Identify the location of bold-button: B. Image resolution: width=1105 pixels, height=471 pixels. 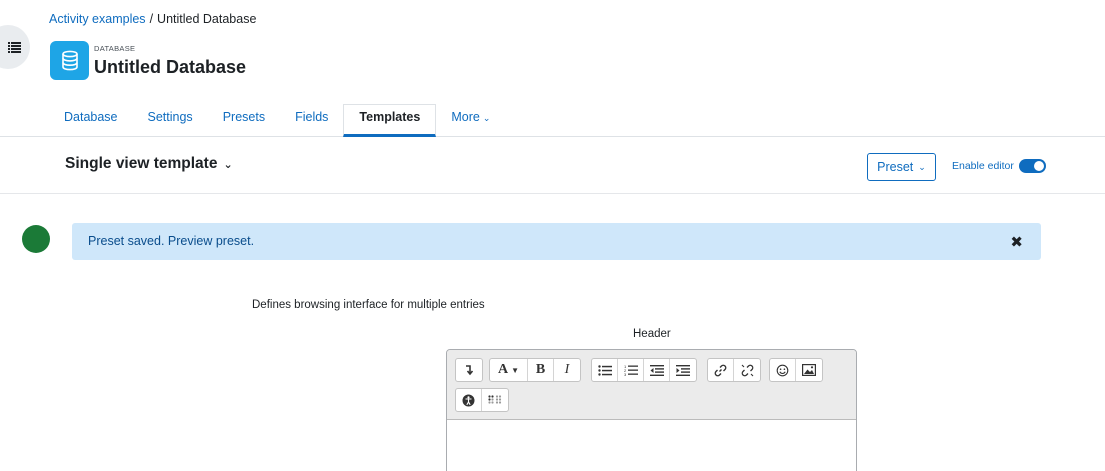
(541, 370).